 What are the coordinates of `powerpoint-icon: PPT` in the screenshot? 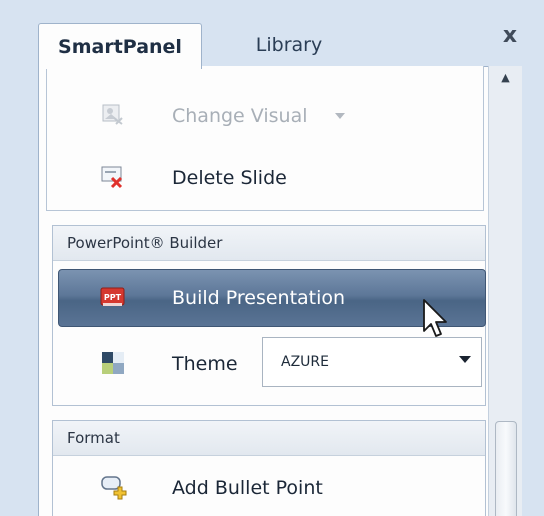 It's located at (113, 297).